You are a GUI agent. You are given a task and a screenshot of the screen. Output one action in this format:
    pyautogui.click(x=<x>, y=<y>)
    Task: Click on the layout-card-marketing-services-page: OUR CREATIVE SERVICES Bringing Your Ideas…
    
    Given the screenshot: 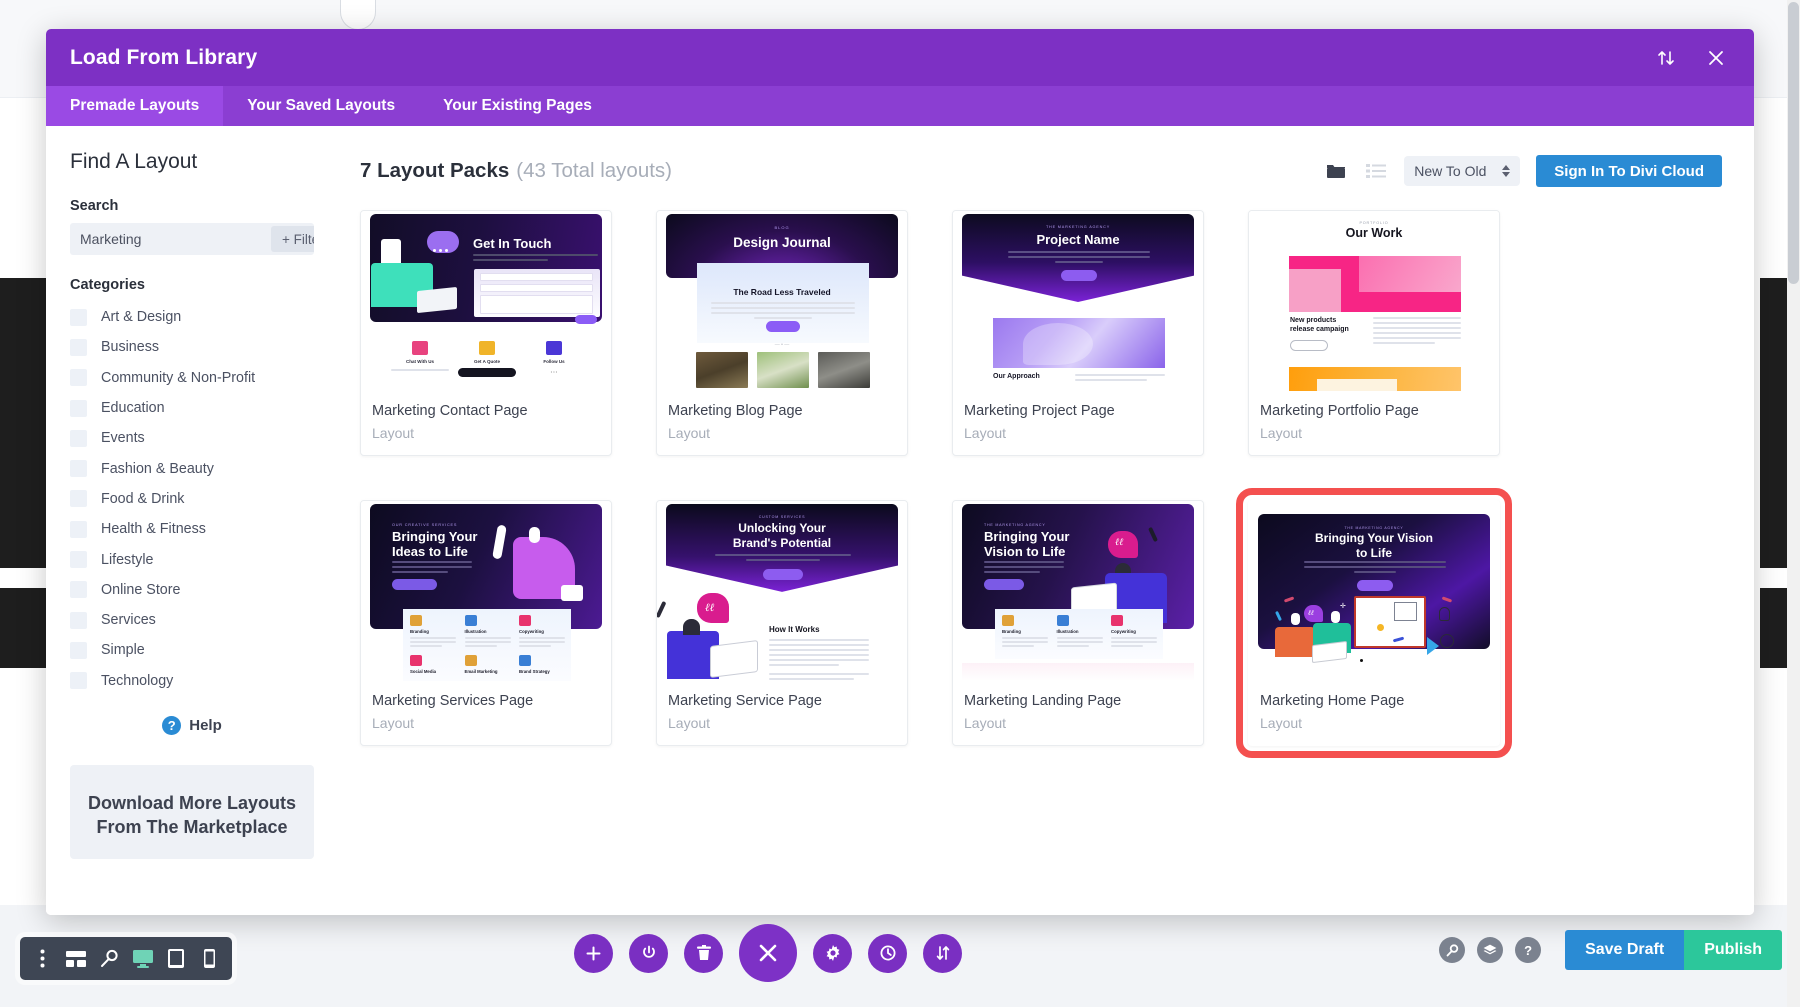 What is the action you would take?
    pyautogui.click(x=486, y=622)
    